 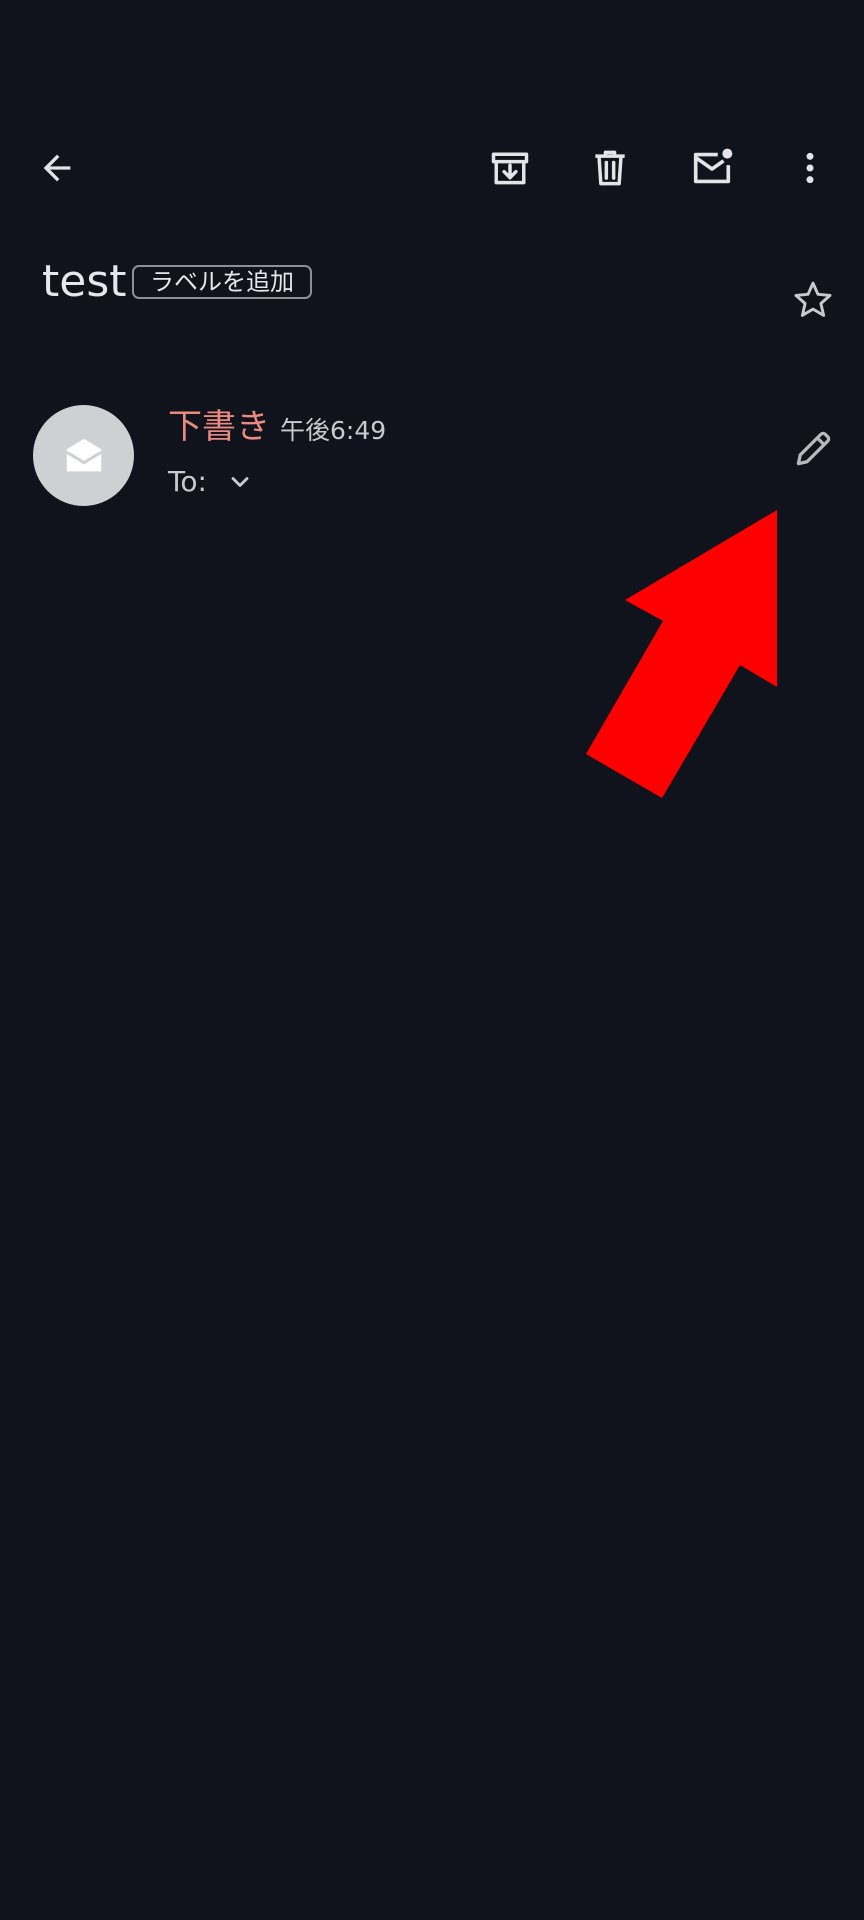 I want to click on recipient-to-label: To:, so click(x=187, y=481).